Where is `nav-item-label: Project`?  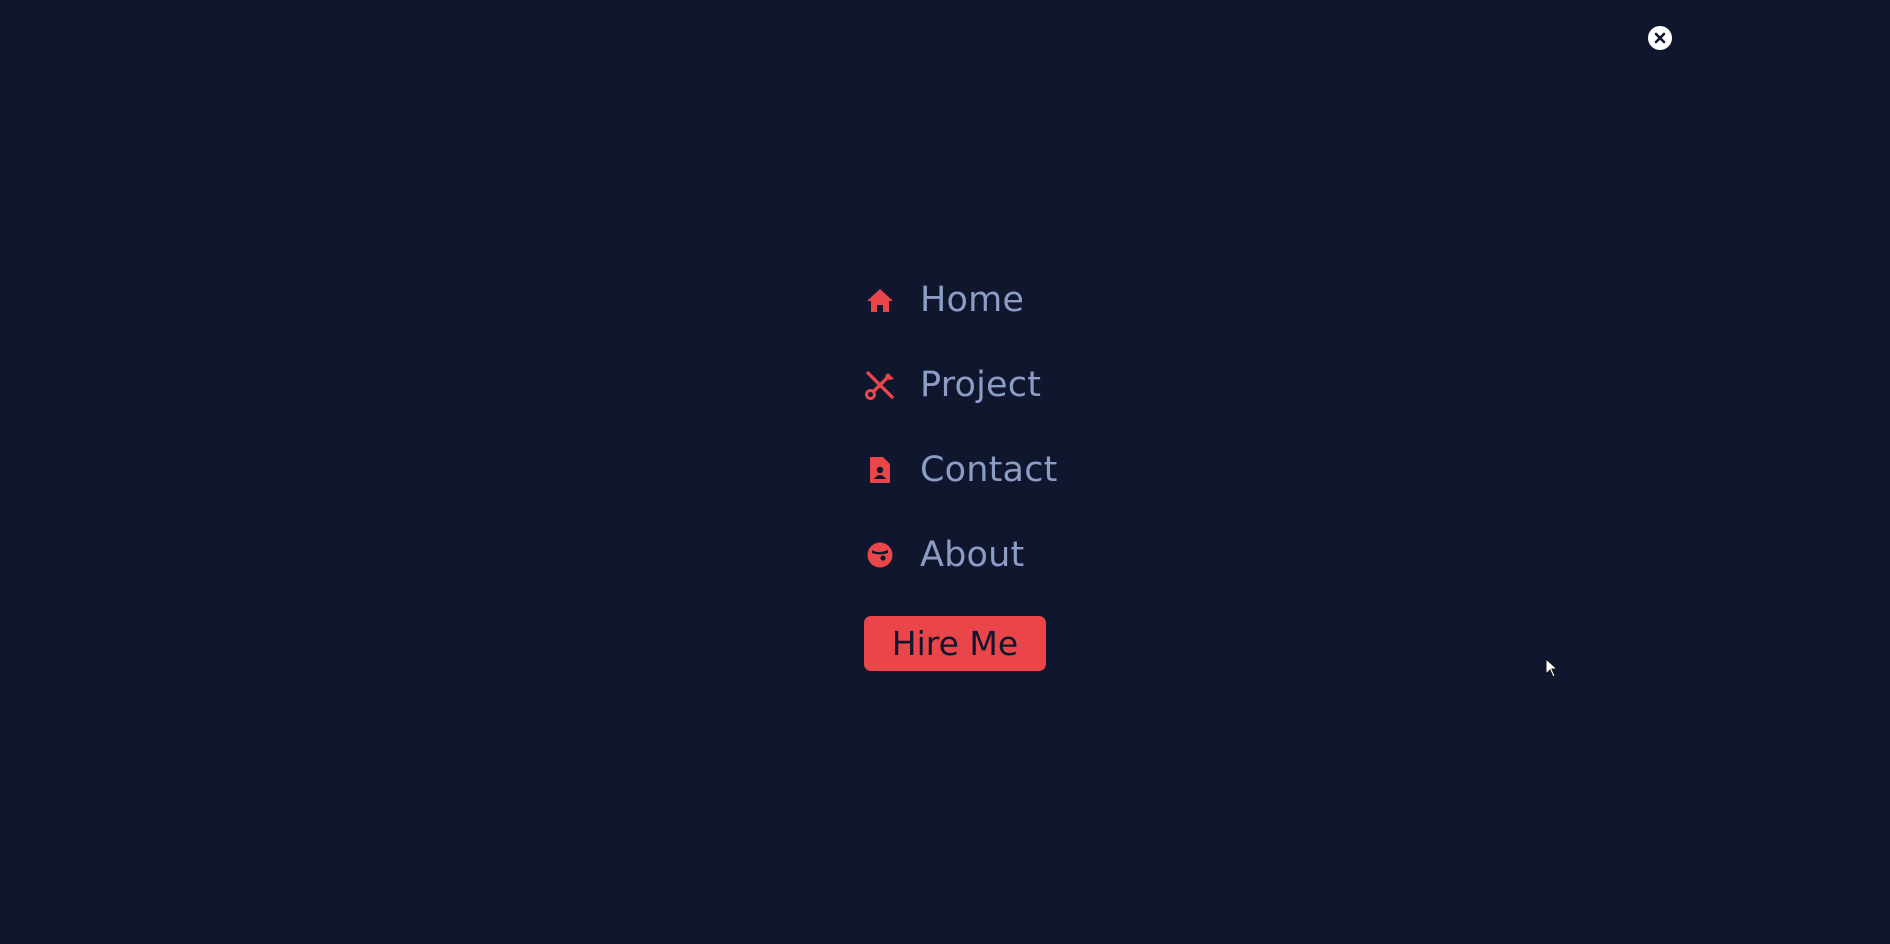
nav-item-label: Project is located at coordinates (981, 384).